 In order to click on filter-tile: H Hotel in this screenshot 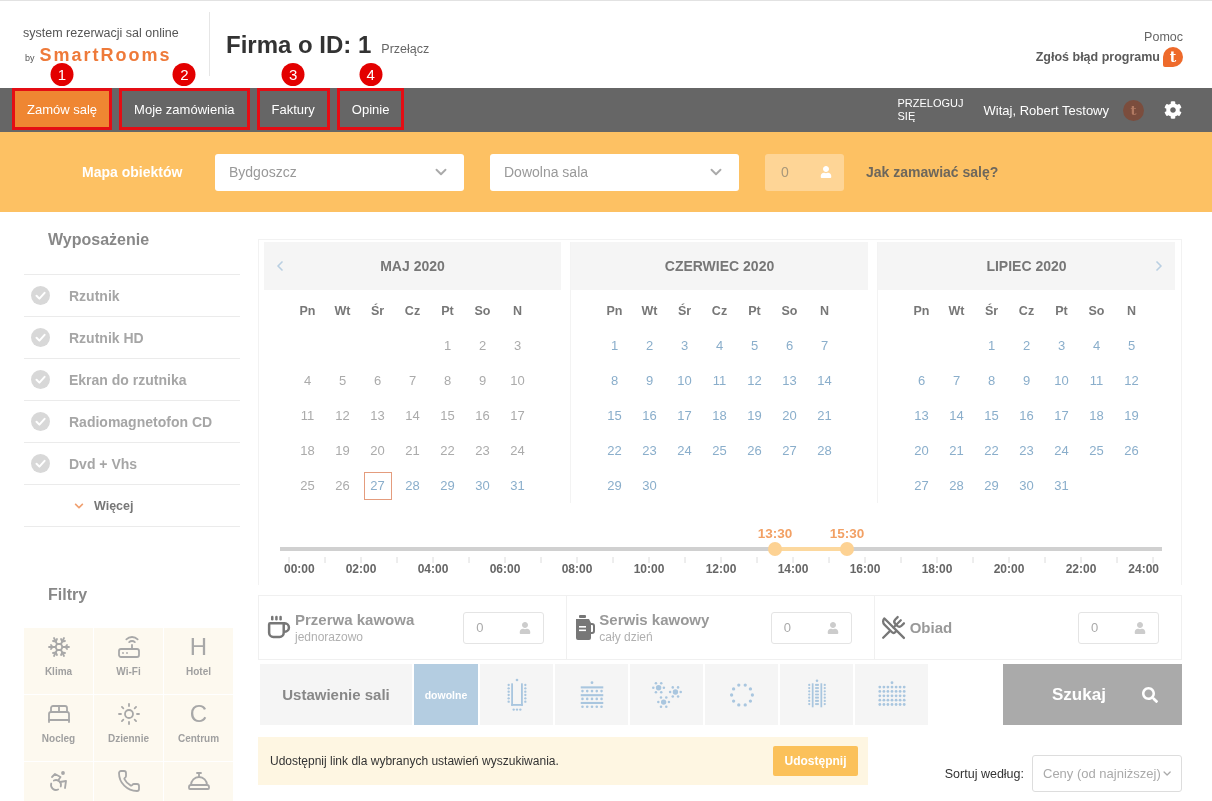, I will do `click(198, 661)`.